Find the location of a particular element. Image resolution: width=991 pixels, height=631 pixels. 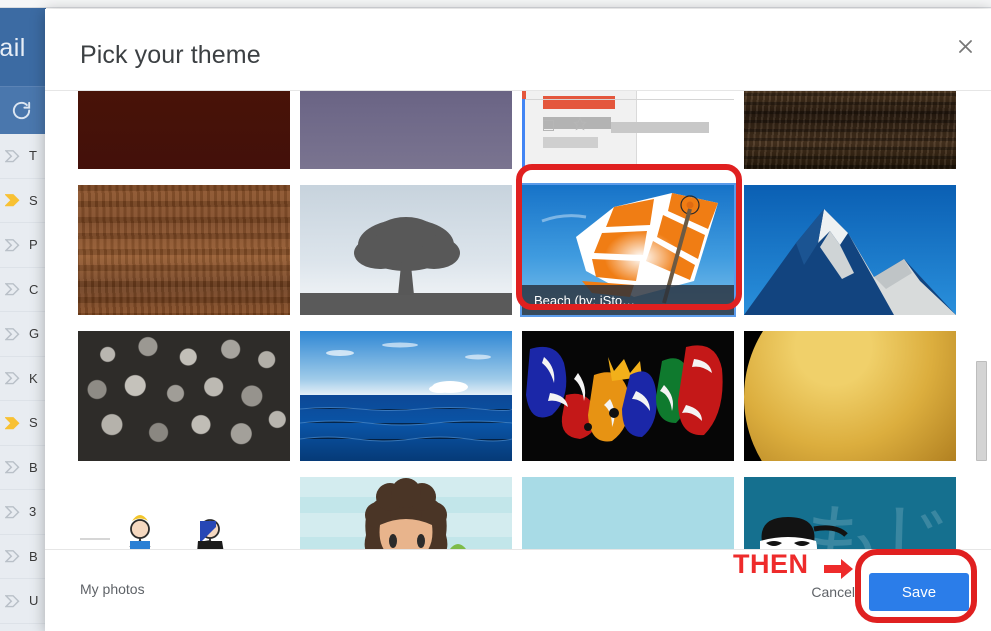

theme-thumbnail-mountain is located at coordinates (850, 250).